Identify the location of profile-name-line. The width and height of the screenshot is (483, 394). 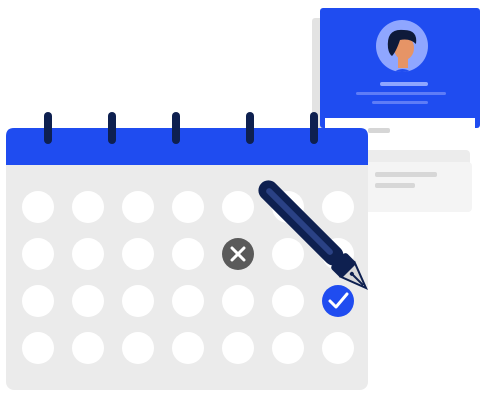
(404, 84).